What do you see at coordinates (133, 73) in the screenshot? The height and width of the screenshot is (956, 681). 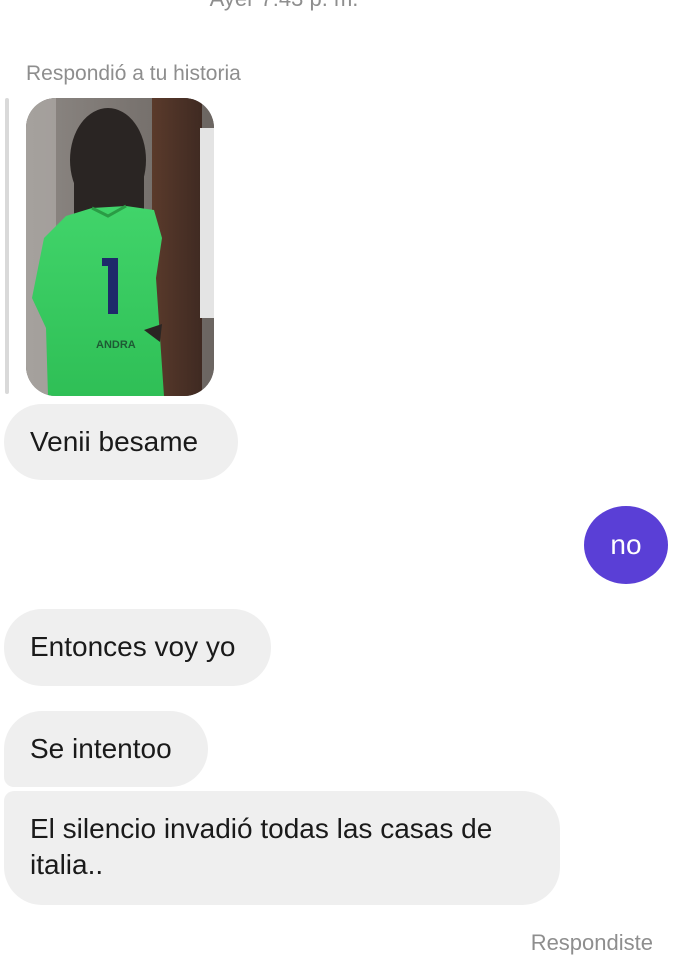 I see `story-reply-label: Respondió a tu historia` at bounding box center [133, 73].